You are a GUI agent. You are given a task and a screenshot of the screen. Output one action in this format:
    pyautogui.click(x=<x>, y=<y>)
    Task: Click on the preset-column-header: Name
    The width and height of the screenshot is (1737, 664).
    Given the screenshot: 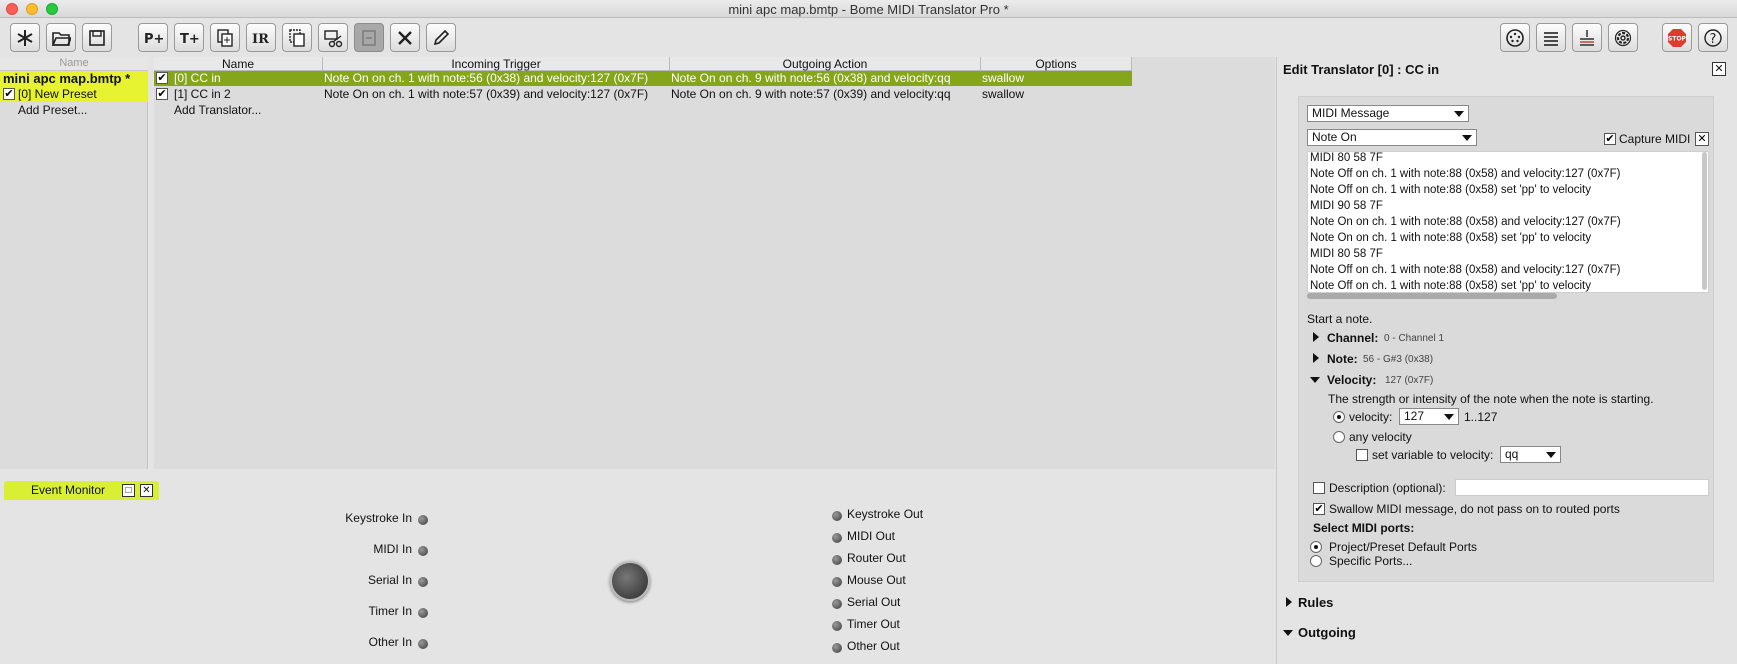 What is the action you would take?
    pyautogui.click(x=74, y=64)
    